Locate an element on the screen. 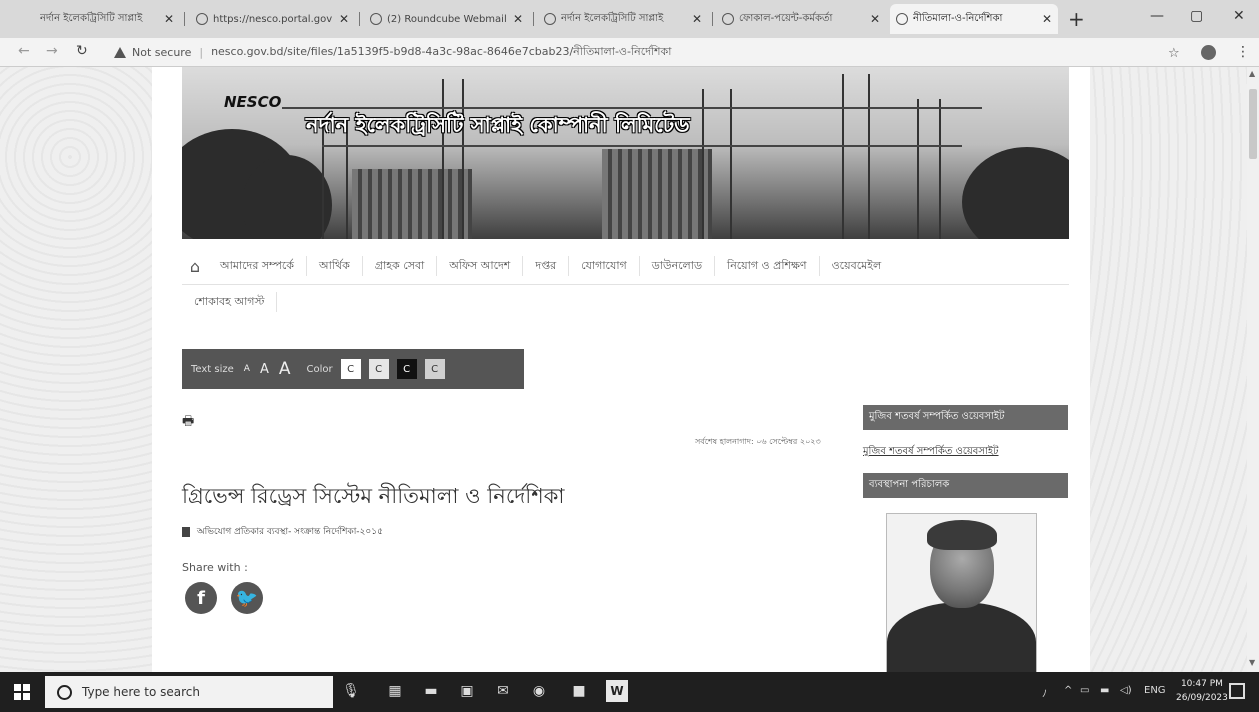 This screenshot has width=1259, height=712. search-placeholder: Type here to search is located at coordinates (141, 692).